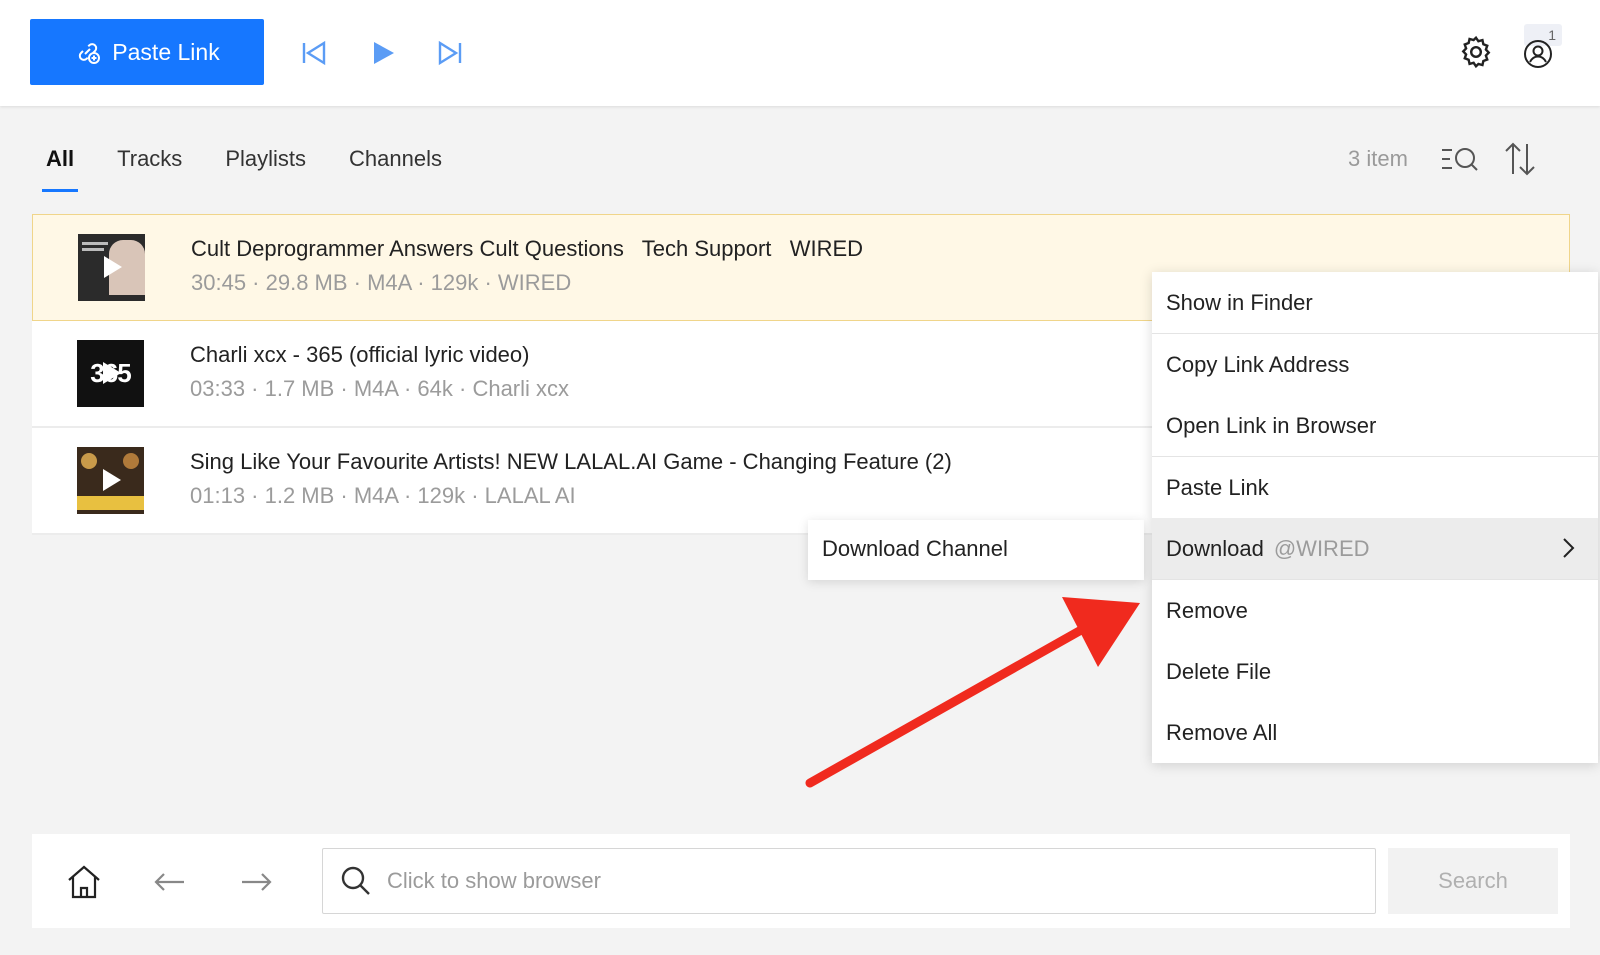 The height and width of the screenshot is (955, 1600). I want to click on search-button: Search, so click(1473, 881).